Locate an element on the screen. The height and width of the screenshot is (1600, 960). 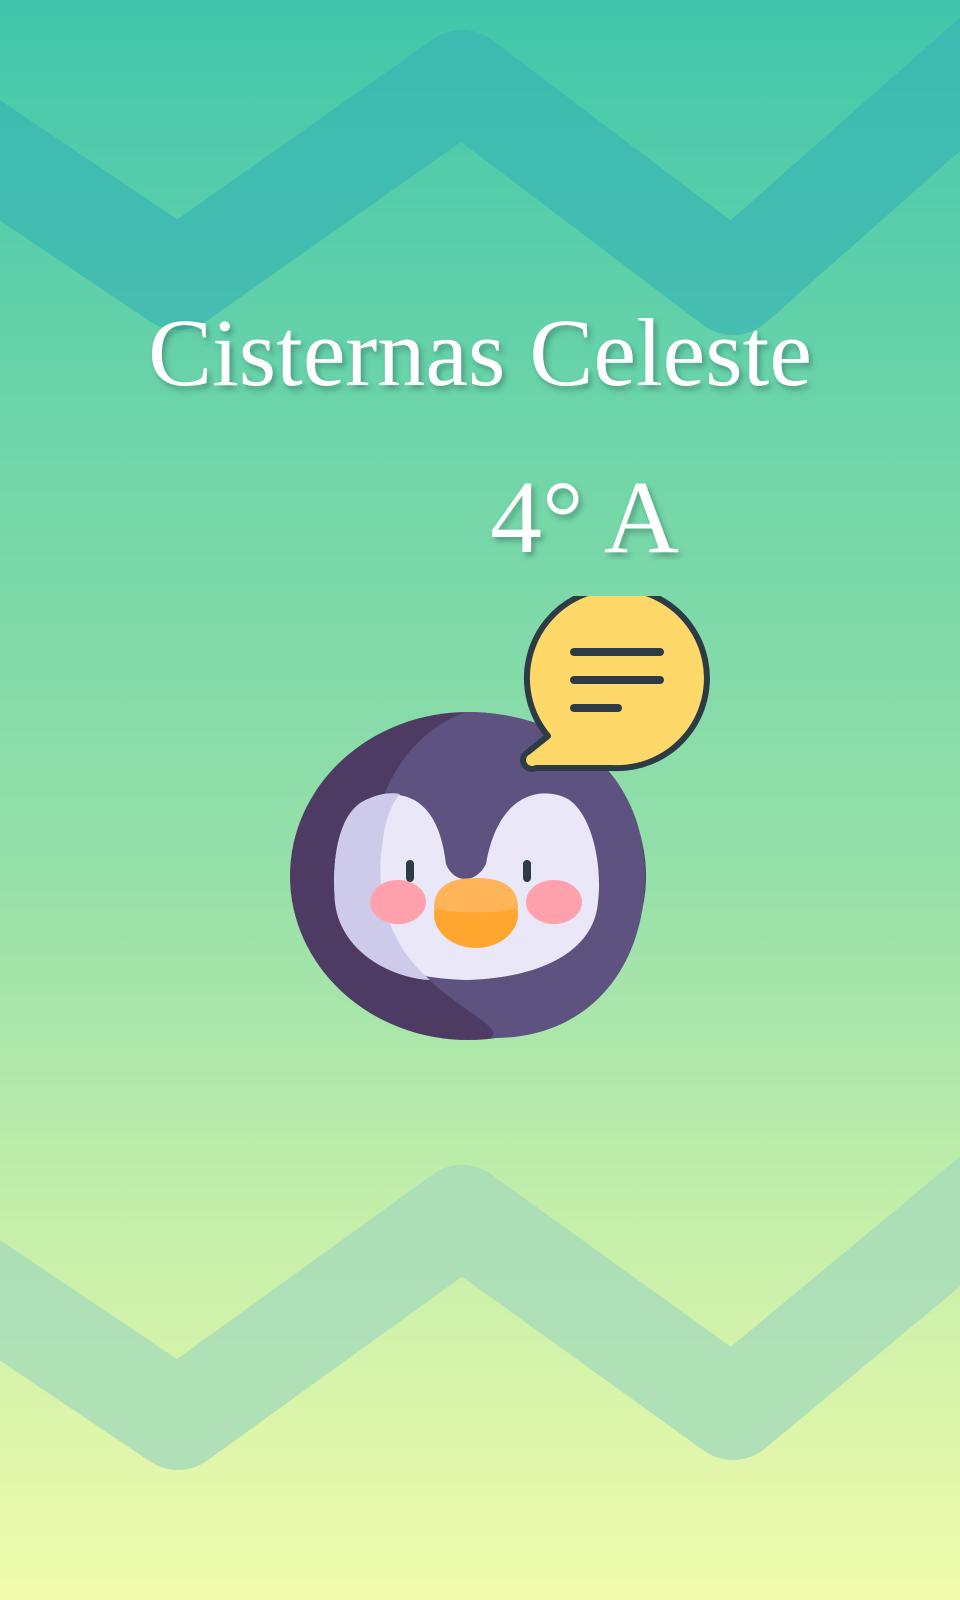
school-name-title: Cisternas Celeste is located at coordinates (480, 352).